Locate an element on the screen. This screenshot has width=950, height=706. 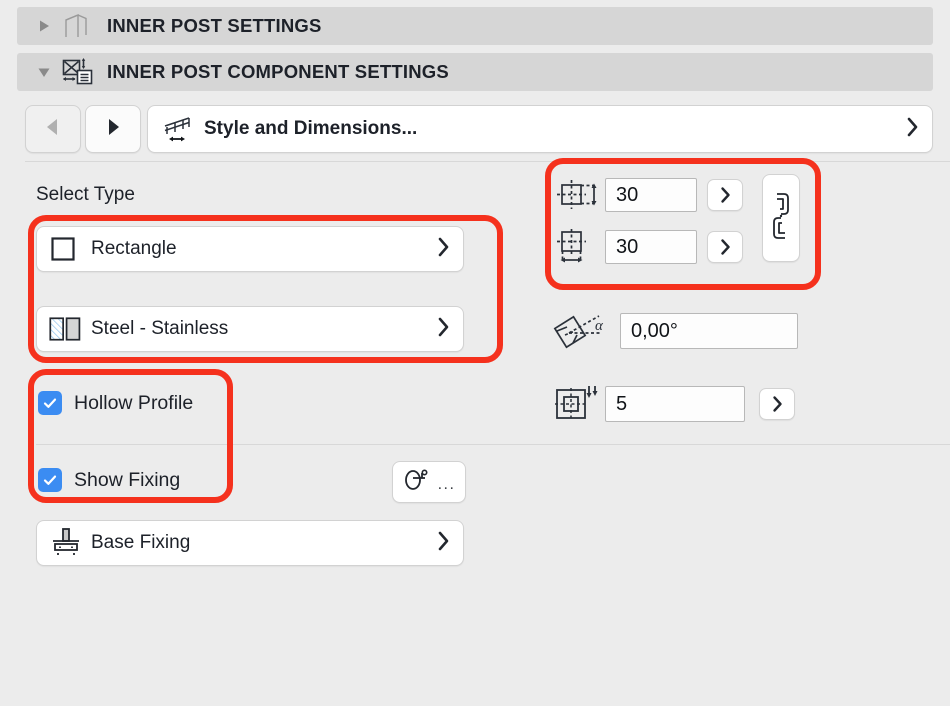
divider-middle is located at coordinates (493, 444).